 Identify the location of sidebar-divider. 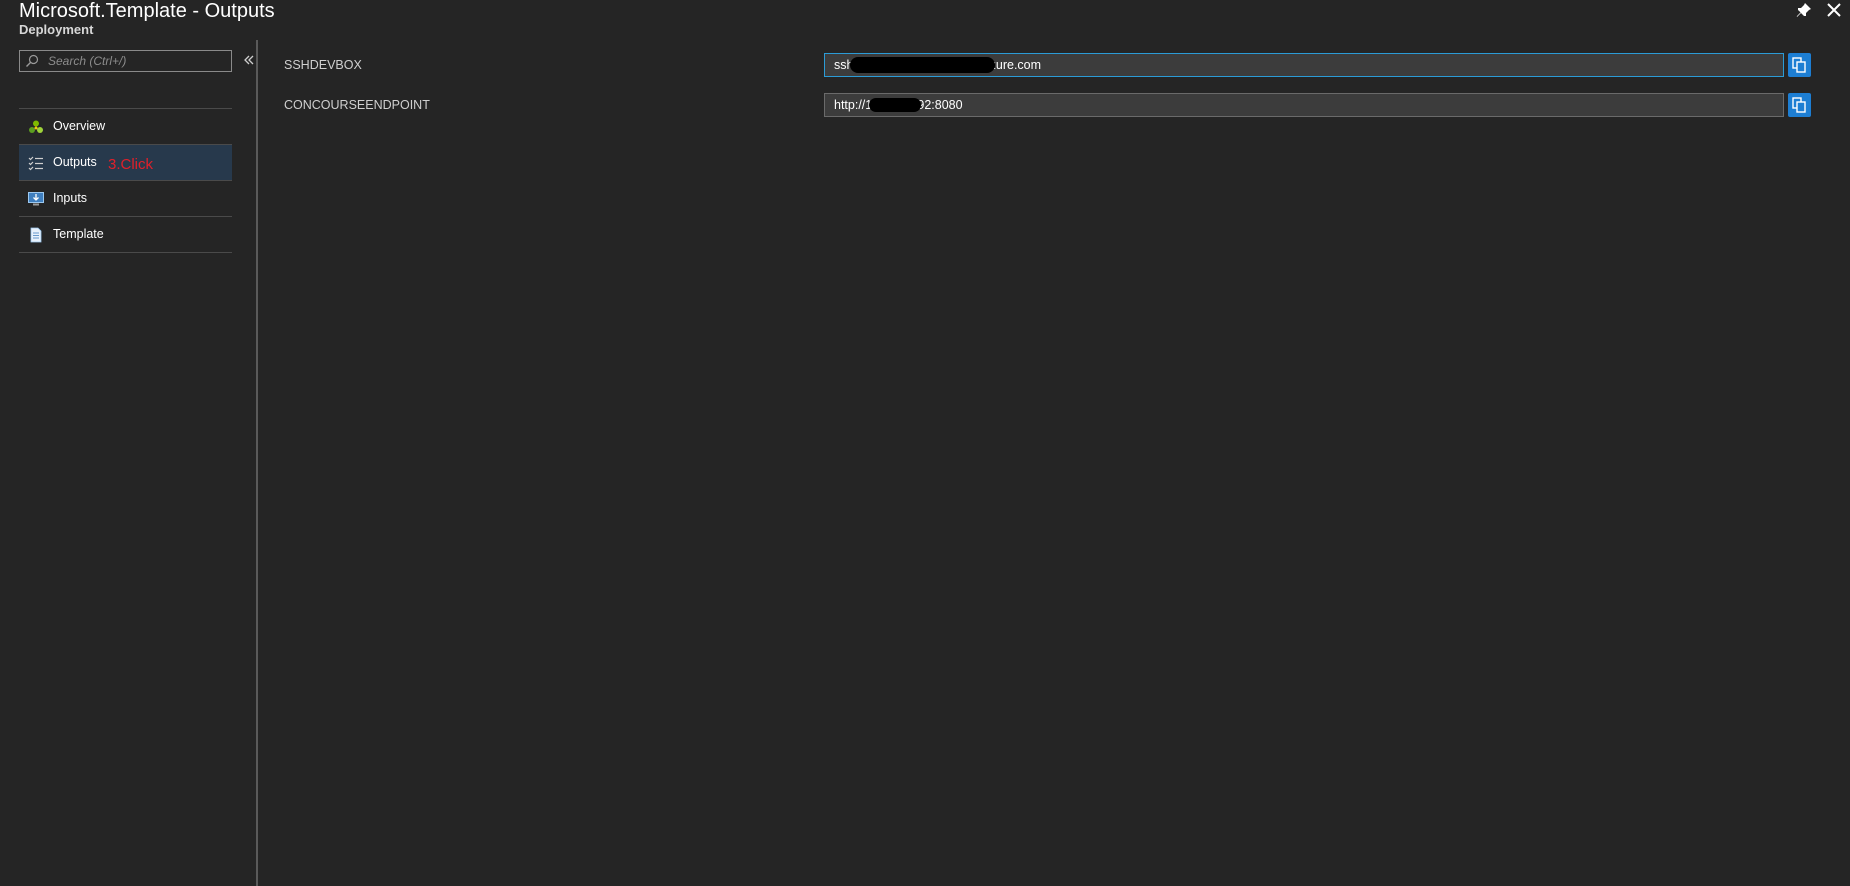
(257, 463).